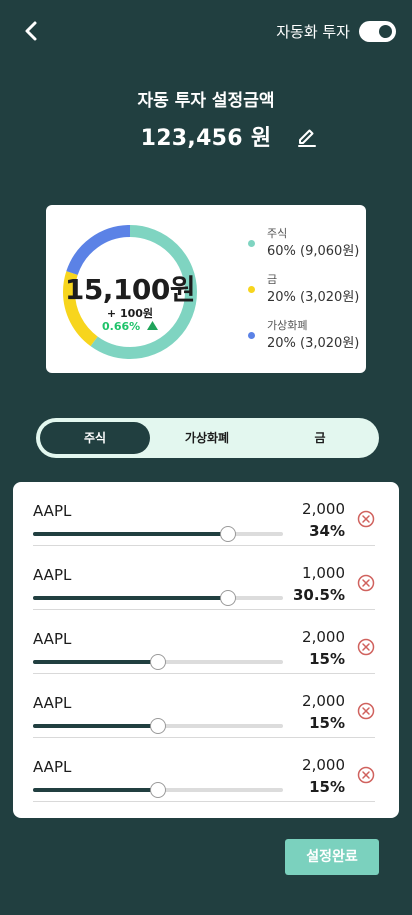 The image size is (412, 915). What do you see at coordinates (272, 279) in the screenshot?
I see `legend-name: 금` at bounding box center [272, 279].